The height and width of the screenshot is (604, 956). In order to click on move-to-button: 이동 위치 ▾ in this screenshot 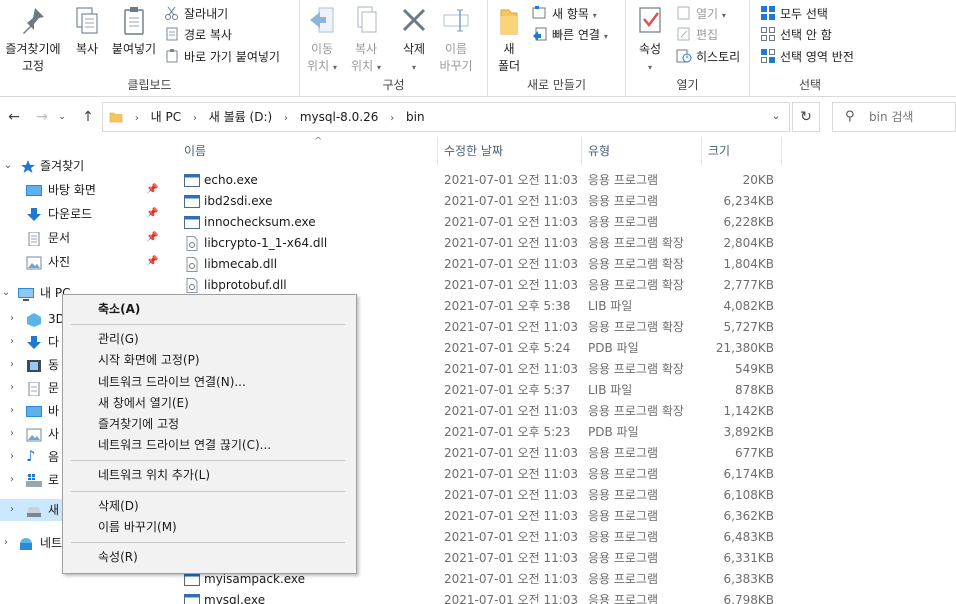, I will do `click(322, 40)`.